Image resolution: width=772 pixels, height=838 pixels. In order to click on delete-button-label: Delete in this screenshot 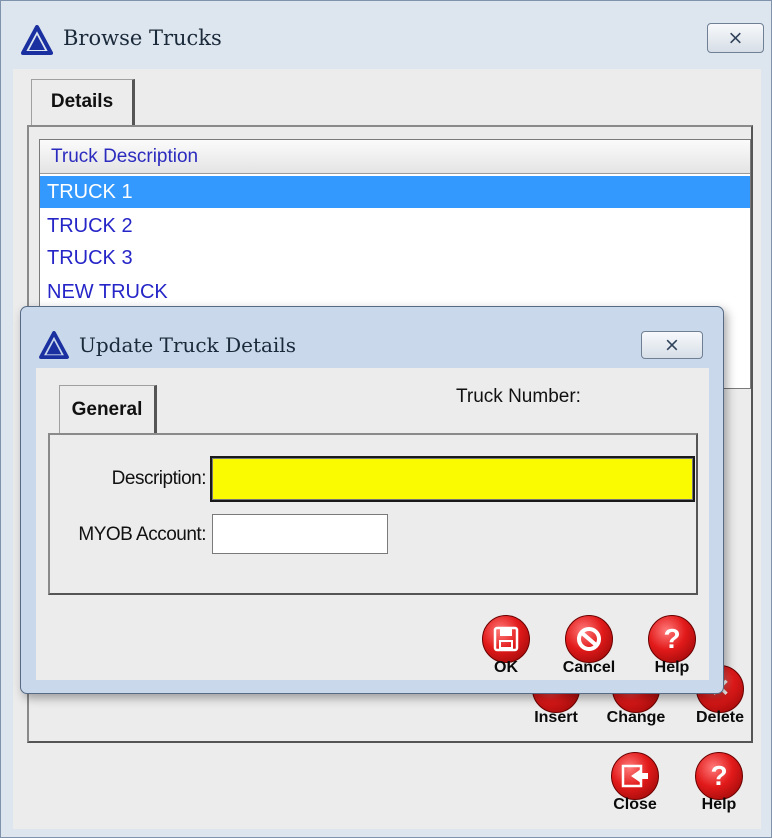, I will do `click(720, 717)`.